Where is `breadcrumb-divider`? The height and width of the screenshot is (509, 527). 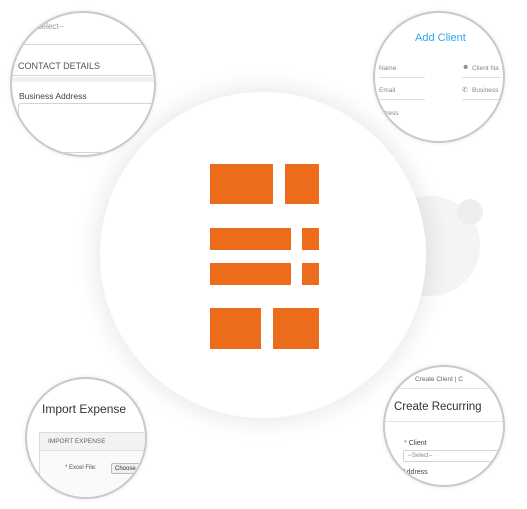
breadcrumb-divider is located at coordinates (444, 388).